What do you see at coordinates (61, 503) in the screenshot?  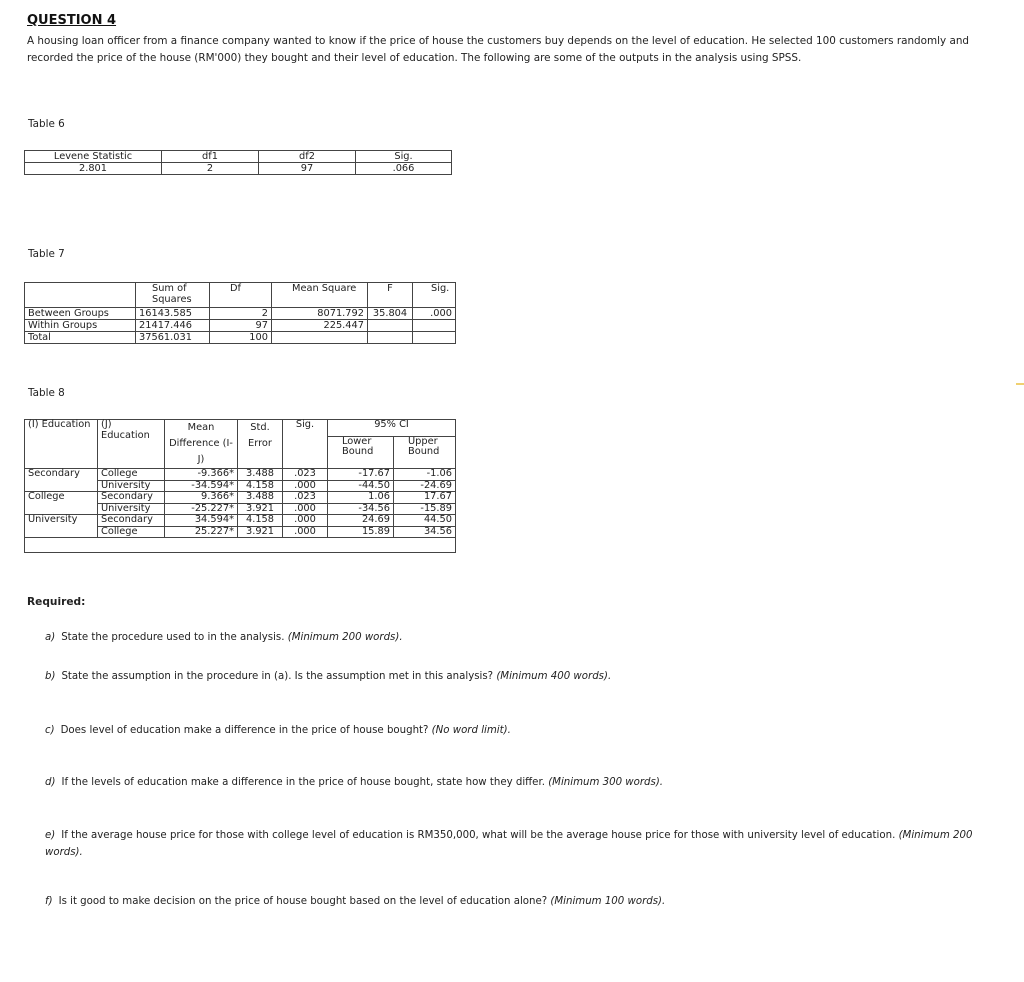 I see `group-label: College` at bounding box center [61, 503].